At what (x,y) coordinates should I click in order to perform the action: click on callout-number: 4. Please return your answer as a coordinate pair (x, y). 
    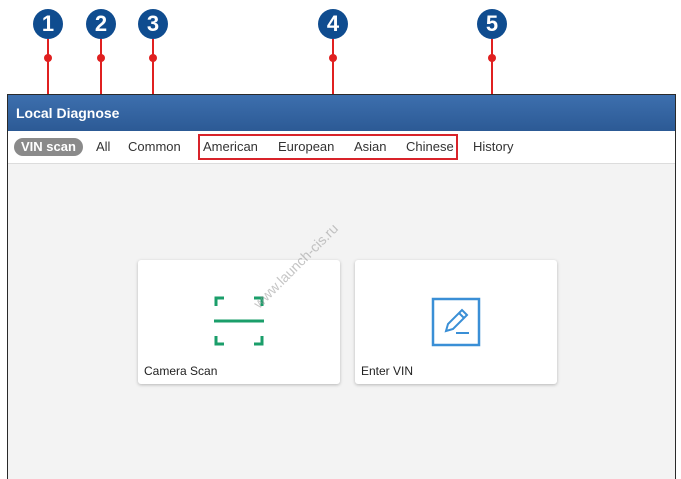
    Looking at the image, I should click on (333, 24).